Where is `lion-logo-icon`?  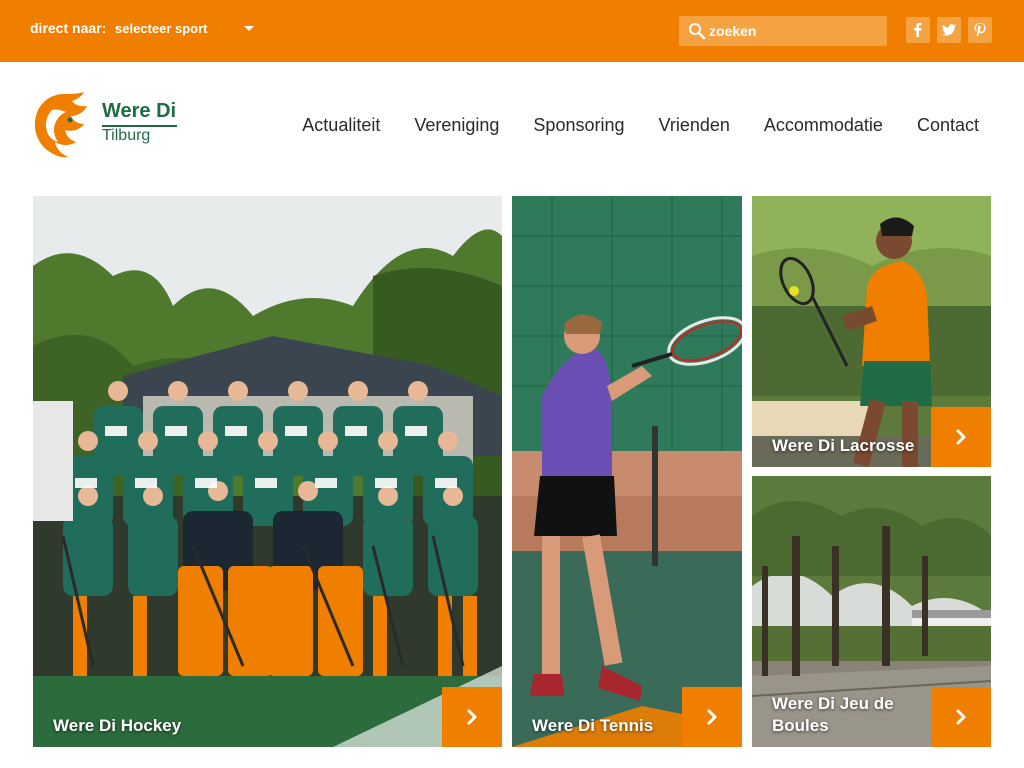
lion-logo-icon is located at coordinates (60, 125).